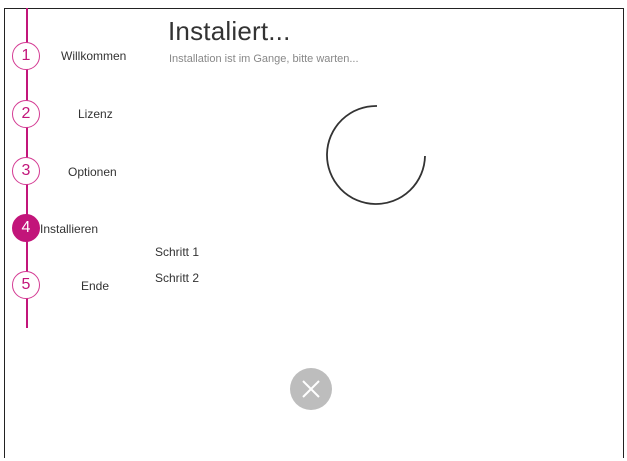 The width and height of the screenshot is (627, 461). I want to click on step-2-label: Lizenz, so click(95, 114).